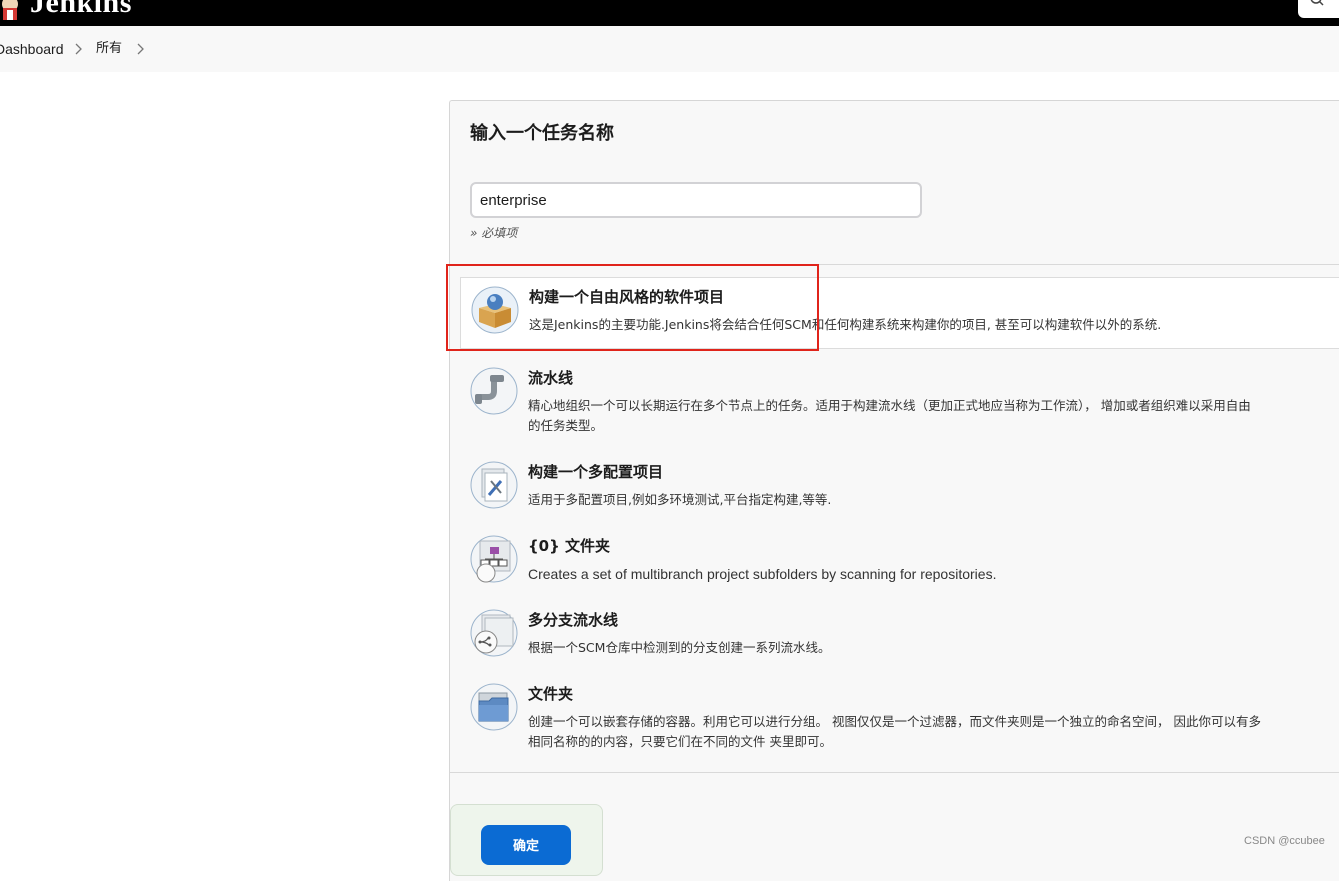 This screenshot has width=1339, height=881. What do you see at coordinates (551, 694) in the screenshot?
I see `job-type-label: 文件夹` at bounding box center [551, 694].